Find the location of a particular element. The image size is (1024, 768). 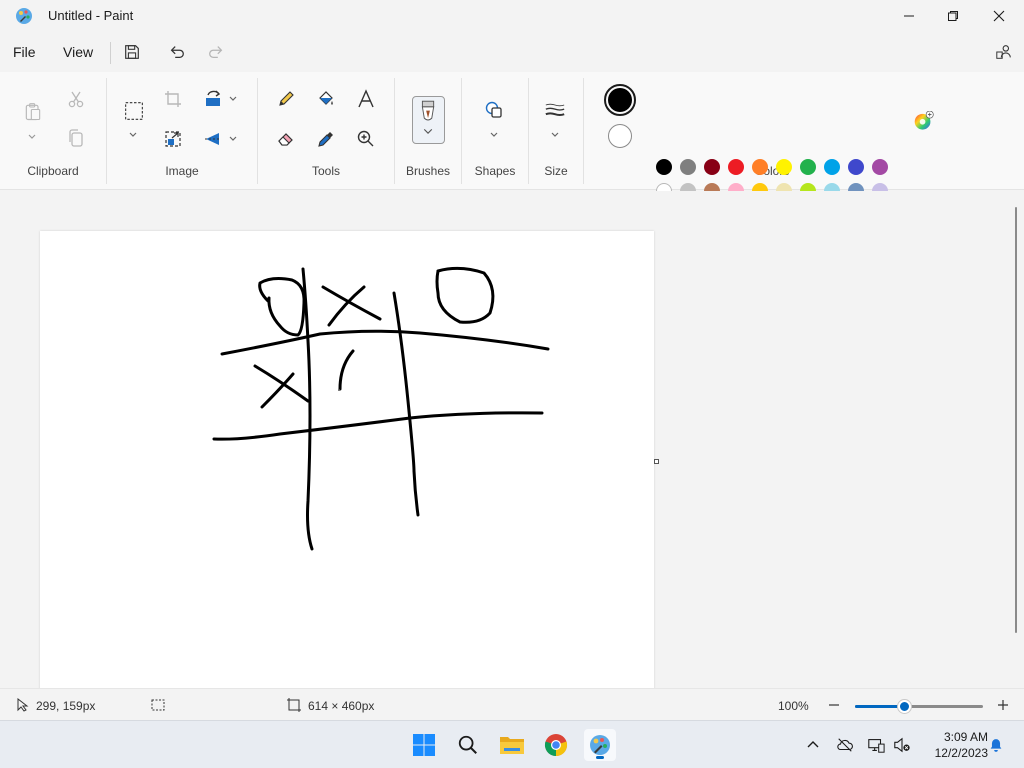

minimize-button is located at coordinates (909, 16).